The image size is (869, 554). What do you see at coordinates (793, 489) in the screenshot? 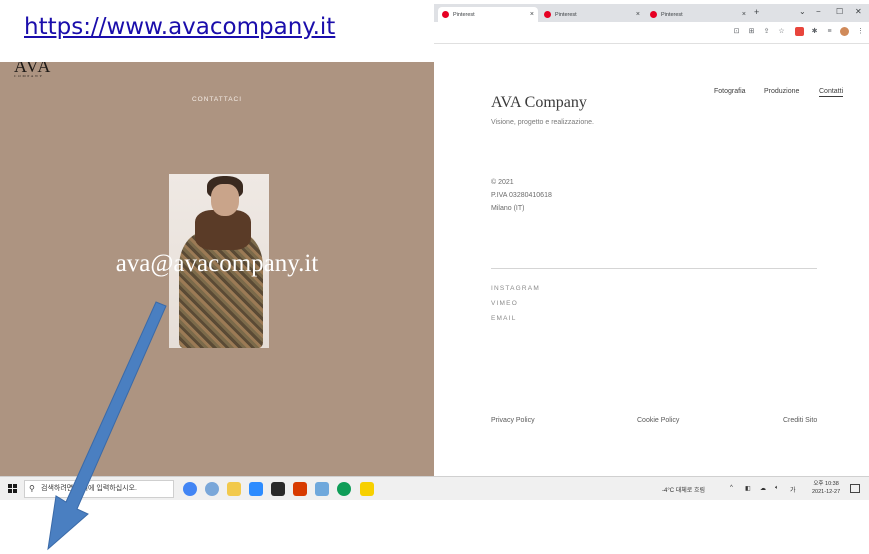
I see `ime-icon: 가` at bounding box center [793, 489].